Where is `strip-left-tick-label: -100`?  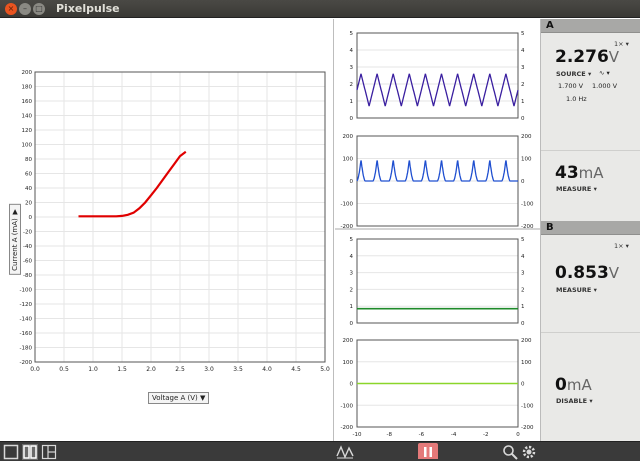
strip-left-tick-label: -100 is located at coordinates (347, 205).